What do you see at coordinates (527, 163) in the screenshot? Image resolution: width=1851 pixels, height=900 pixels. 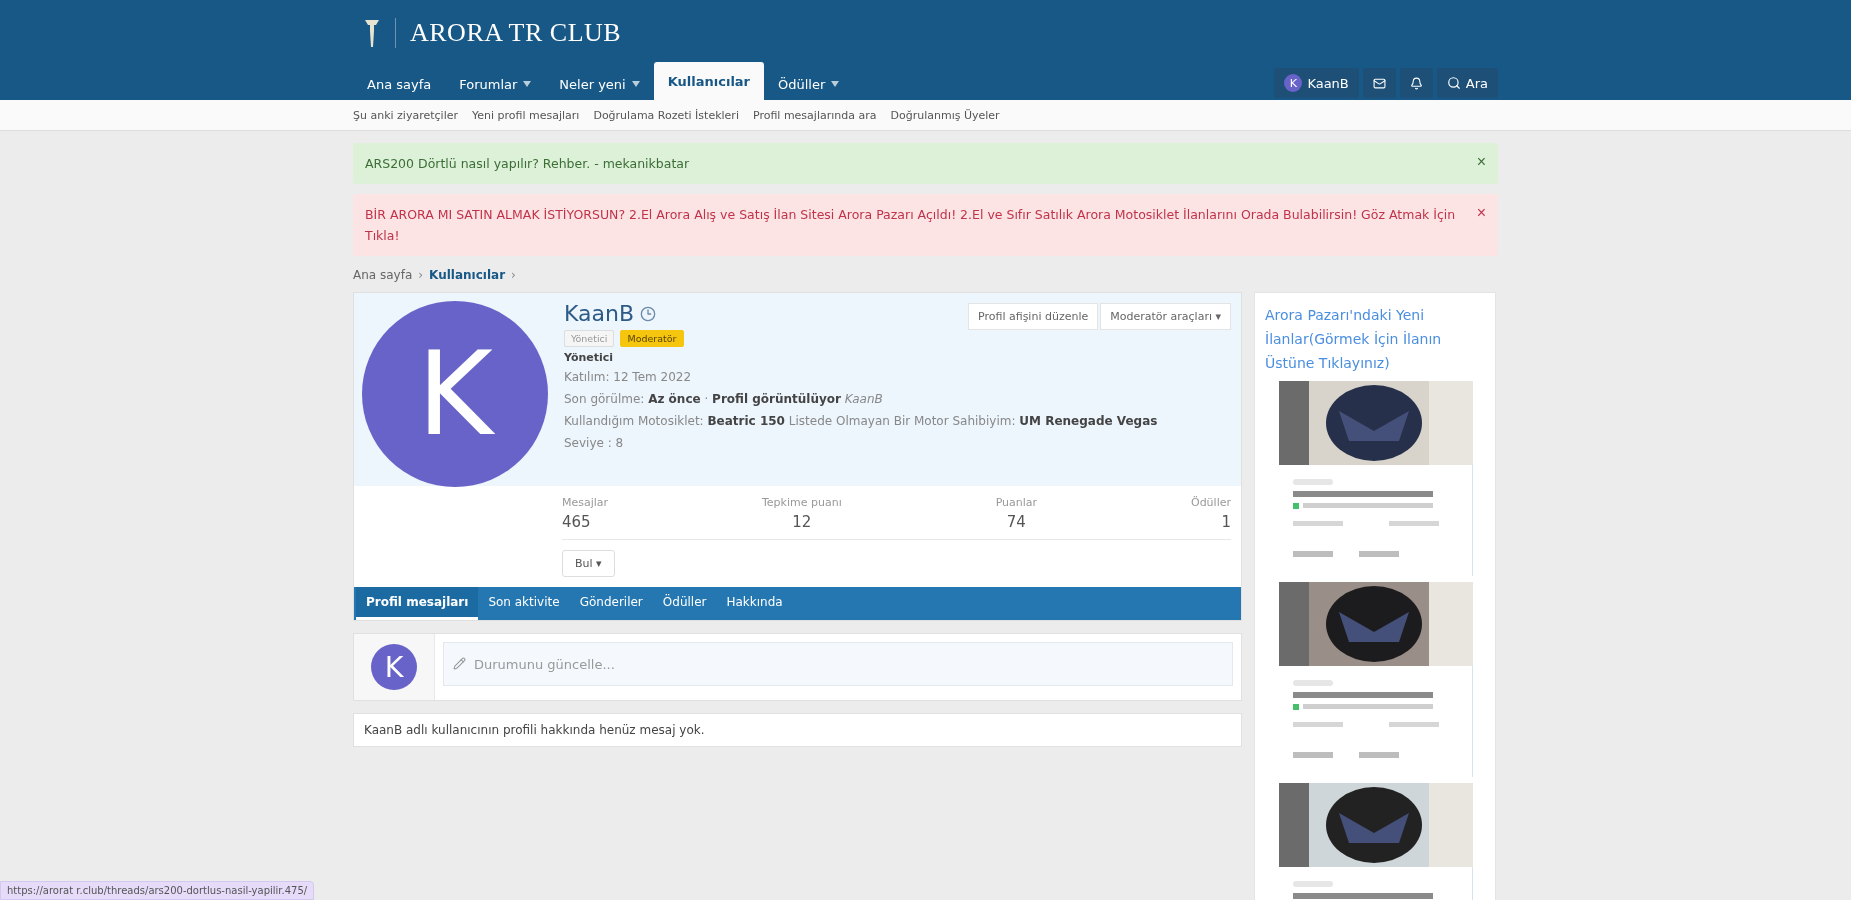 I see `notice-text: ARS200 Dörtlü nasıl yapılır? Rehber. - mekanikbatar` at bounding box center [527, 163].